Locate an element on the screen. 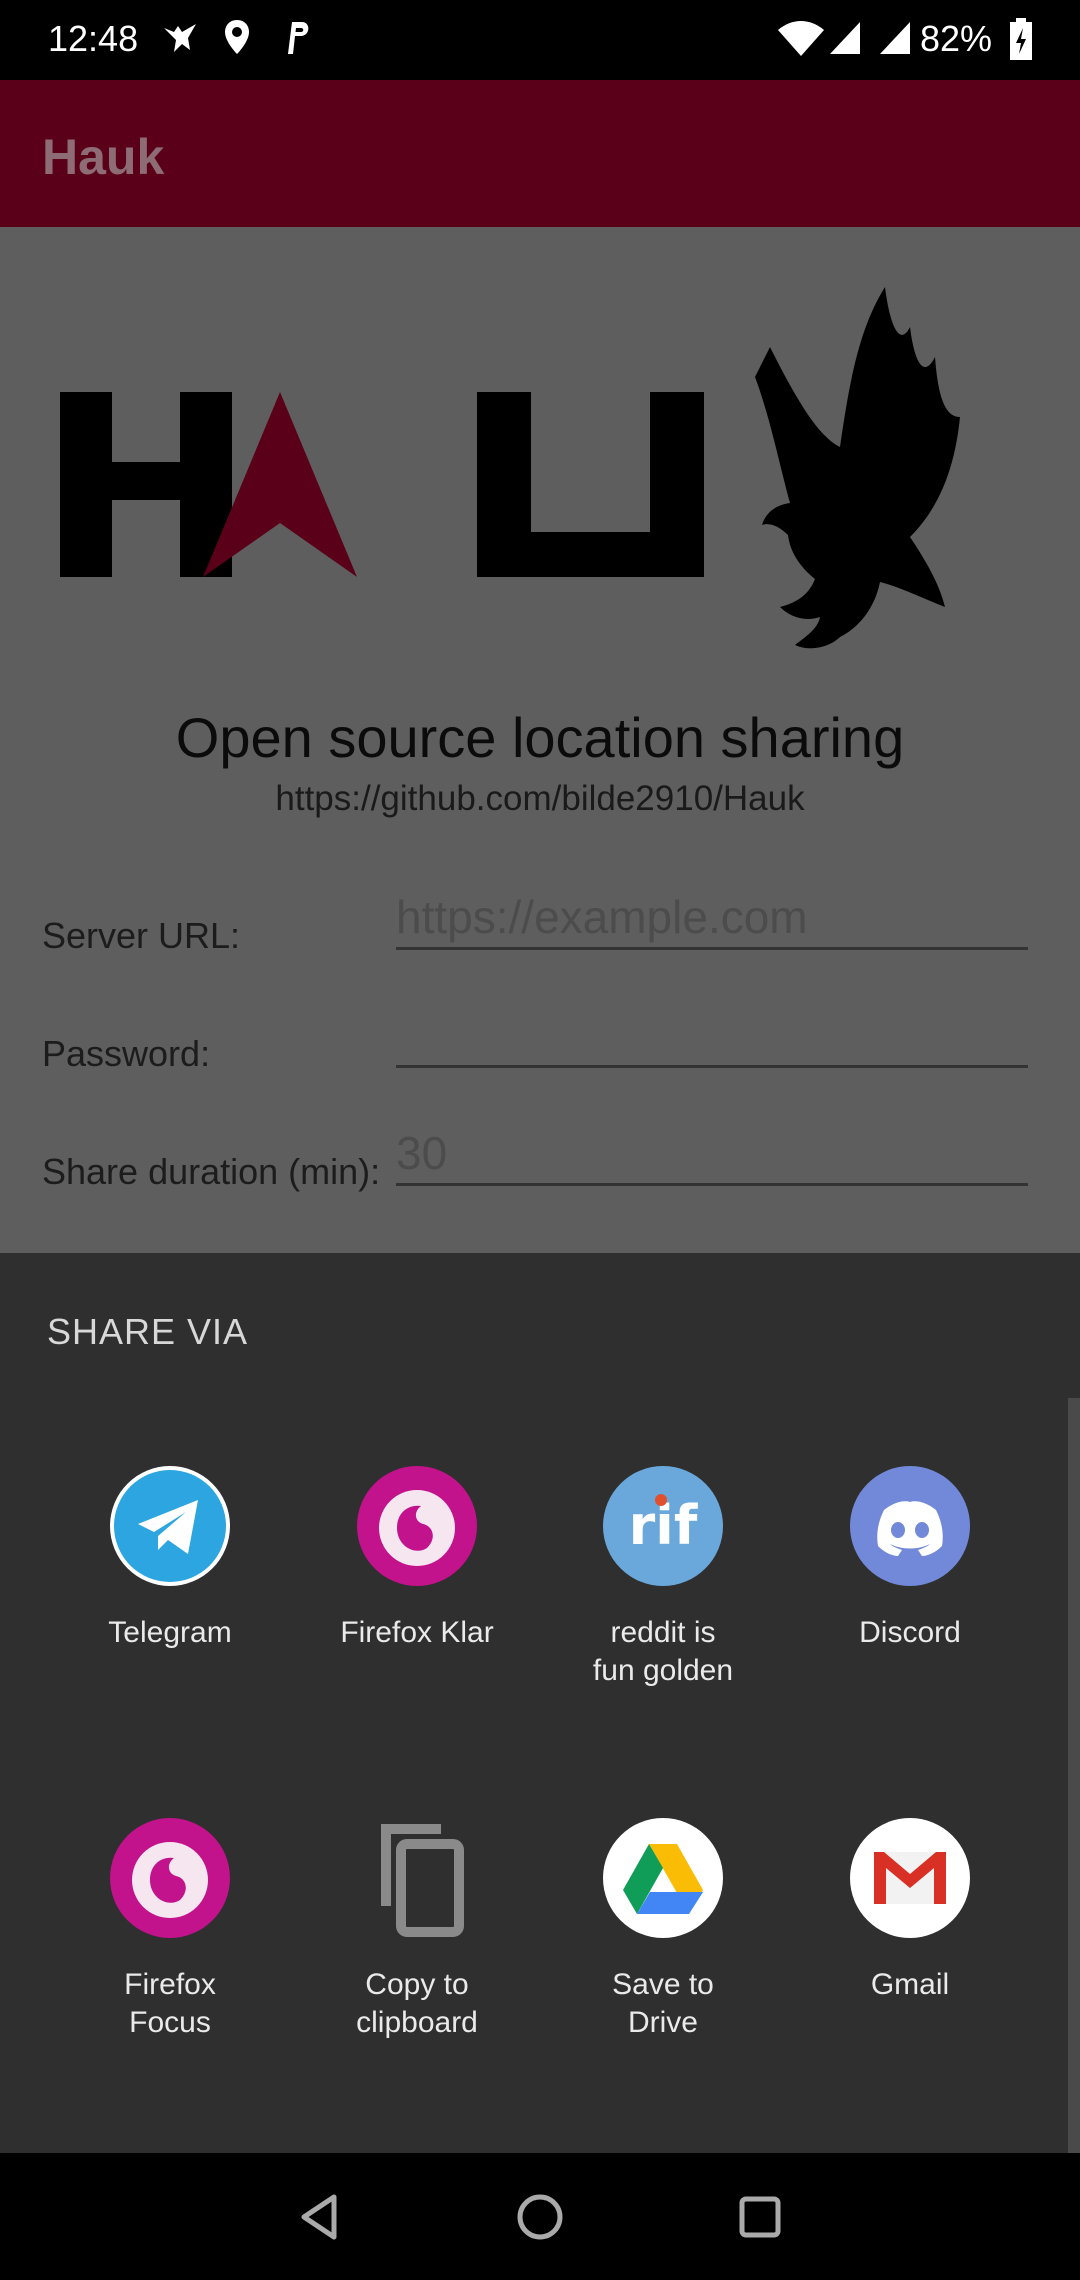 This screenshot has height=2280, width=1080. share-target-label: Copy to clipboard is located at coordinates (417, 2003).